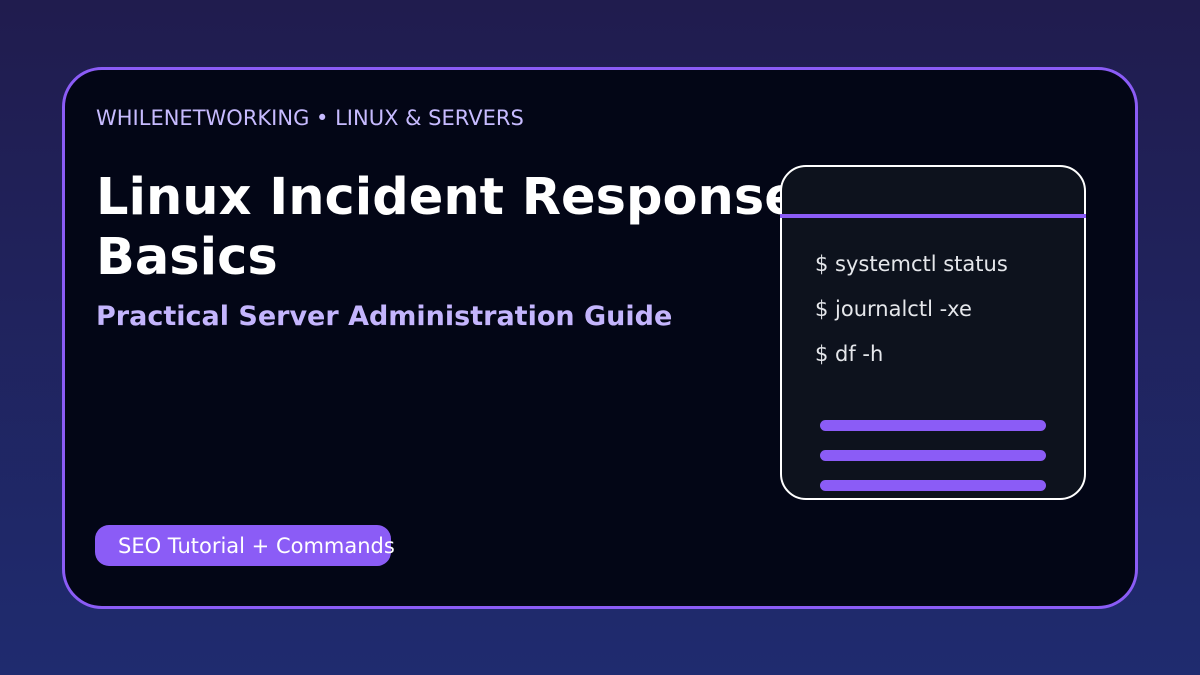  What do you see at coordinates (849, 354) in the screenshot?
I see `terminal-command-df: $ df -h` at bounding box center [849, 354].